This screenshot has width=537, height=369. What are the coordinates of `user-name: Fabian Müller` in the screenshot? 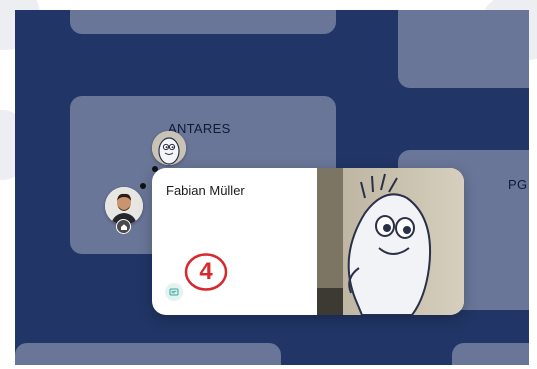 It's located at (205, 190).